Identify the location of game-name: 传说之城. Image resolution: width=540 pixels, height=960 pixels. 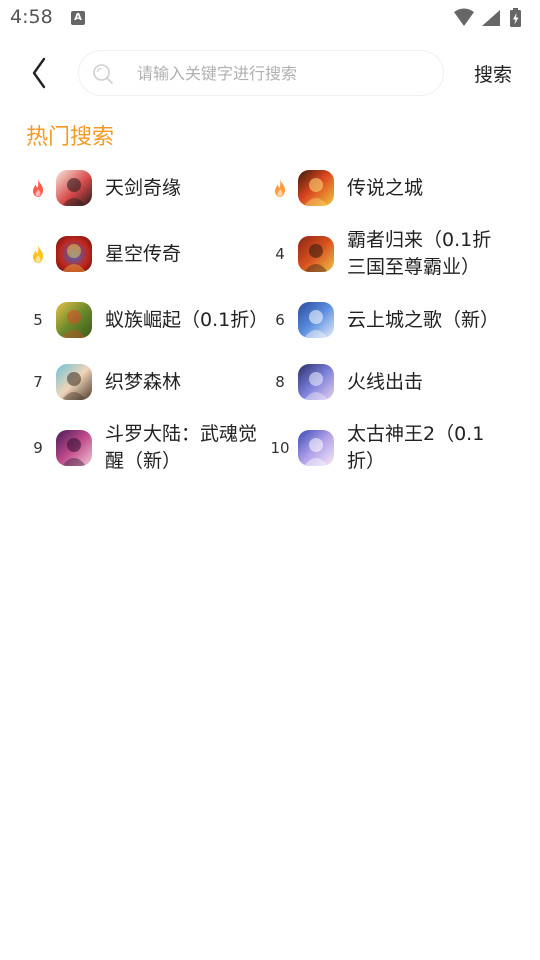
(385, 187).